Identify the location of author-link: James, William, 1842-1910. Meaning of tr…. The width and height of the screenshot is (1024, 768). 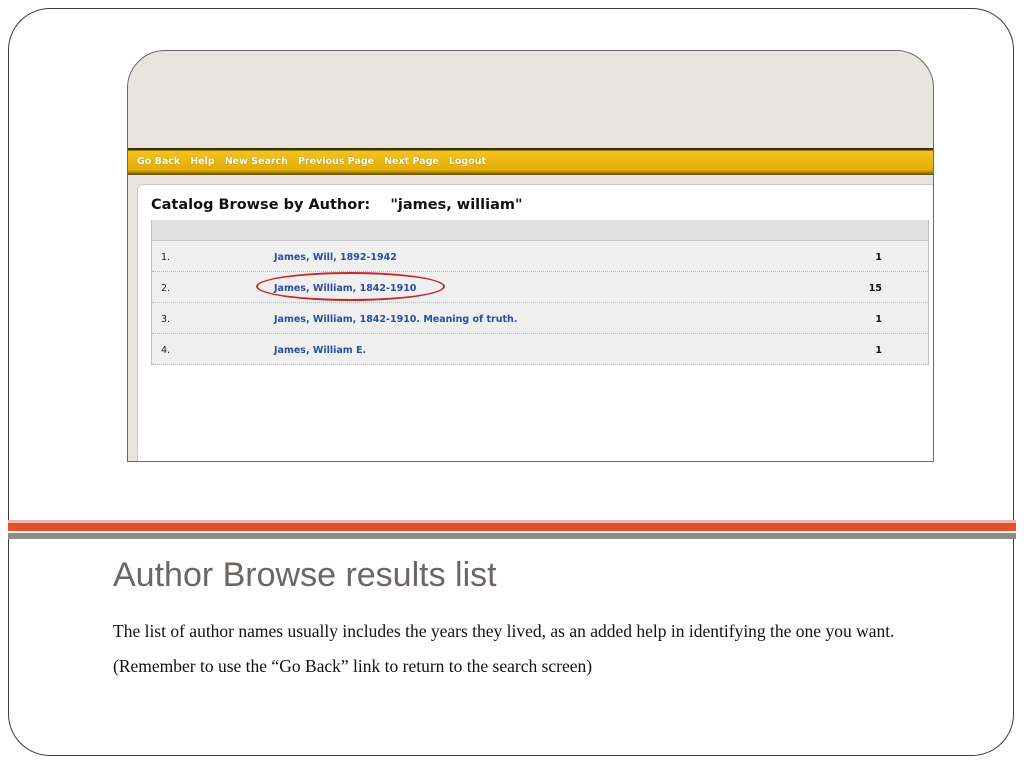
(395, 319).